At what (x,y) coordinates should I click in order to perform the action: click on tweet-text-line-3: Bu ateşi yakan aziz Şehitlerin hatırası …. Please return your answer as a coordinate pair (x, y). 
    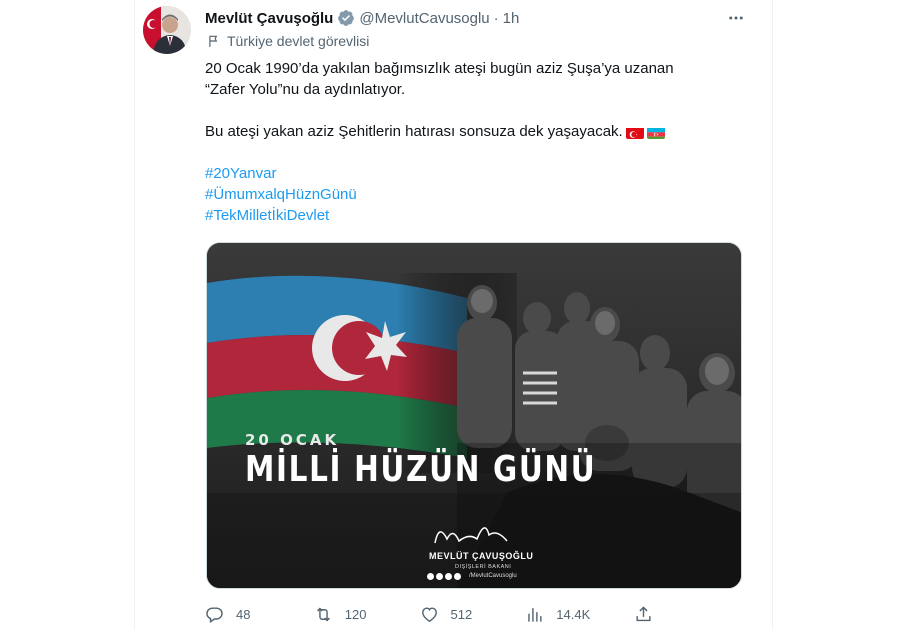
    Looking at the image, I should click on (414, 131).